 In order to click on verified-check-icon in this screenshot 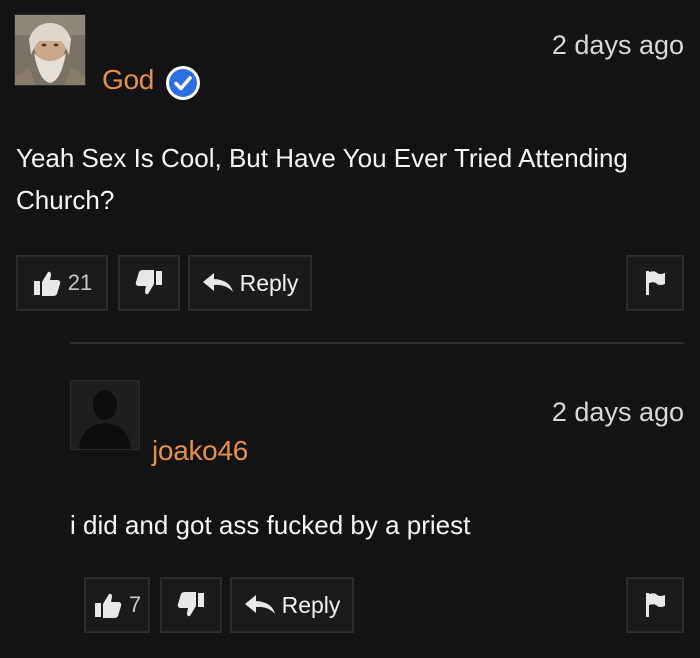, I will do `click(183, 83)`.